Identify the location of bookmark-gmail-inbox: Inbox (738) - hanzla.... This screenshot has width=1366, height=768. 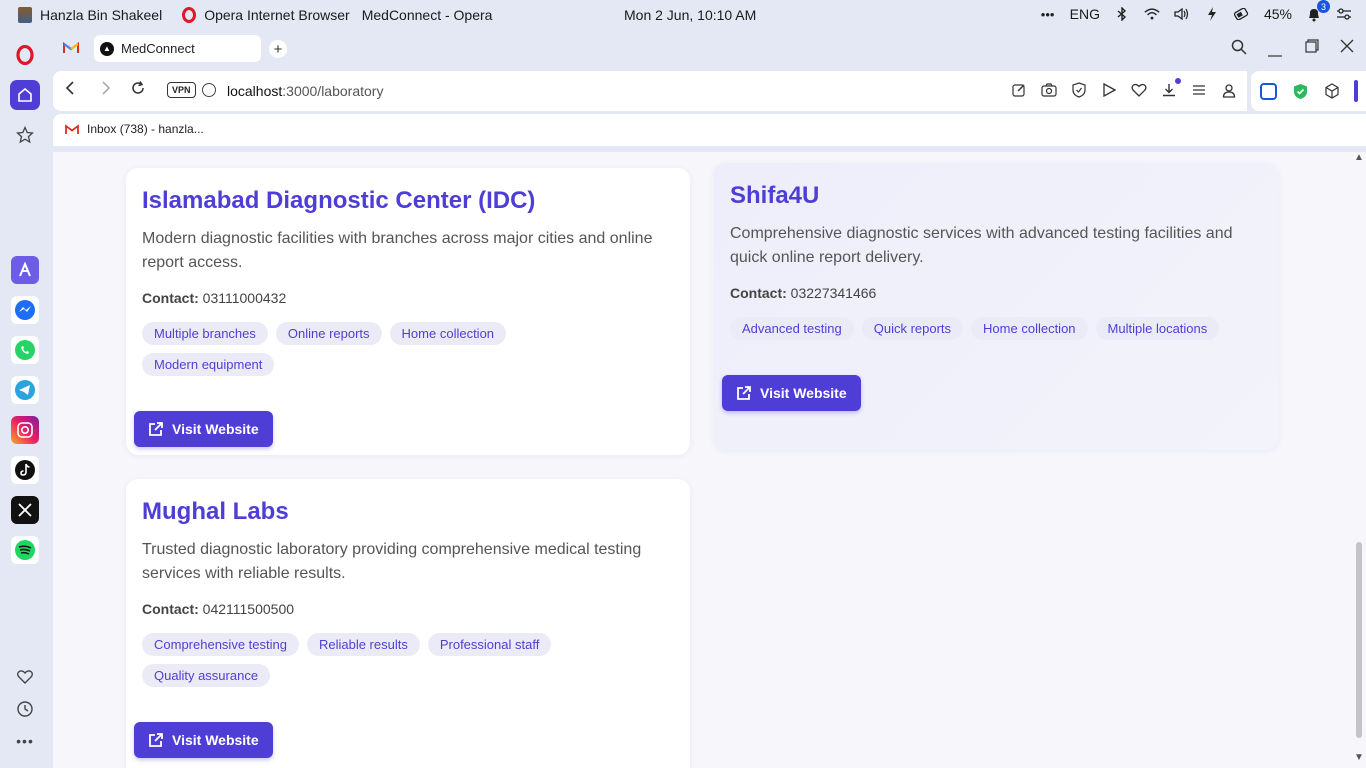
(134, 129).